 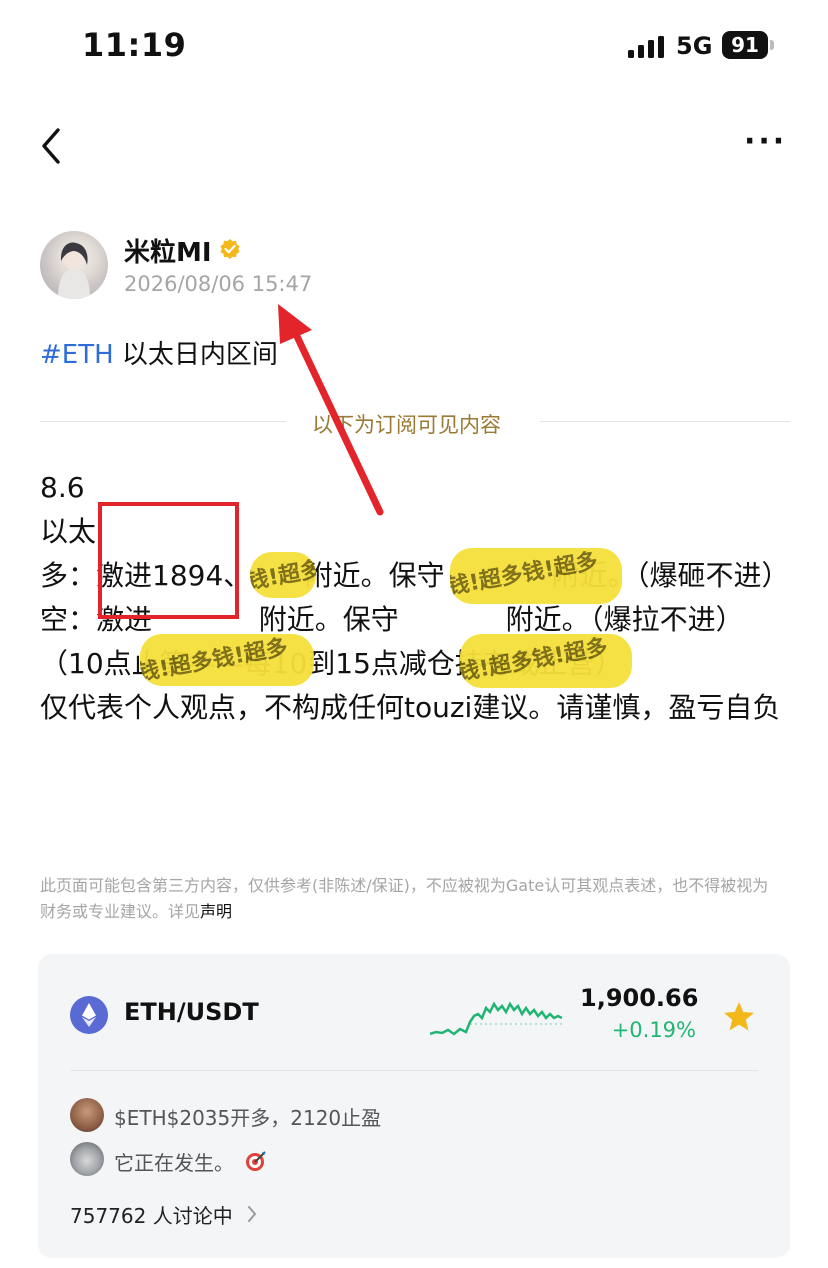 I want to click on network-type: 5G, so click(x=694, y=46).